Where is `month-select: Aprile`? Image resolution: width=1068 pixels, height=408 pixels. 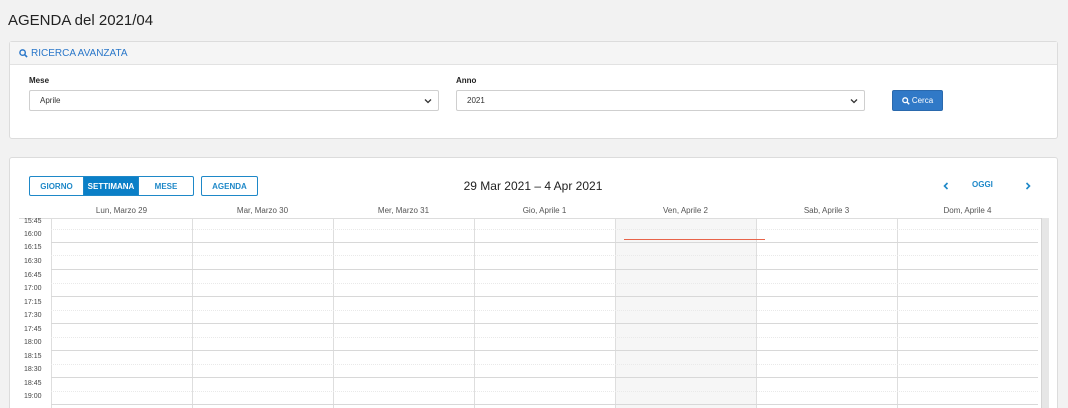
month-select: Aprile is located at coordinates (234, 100).